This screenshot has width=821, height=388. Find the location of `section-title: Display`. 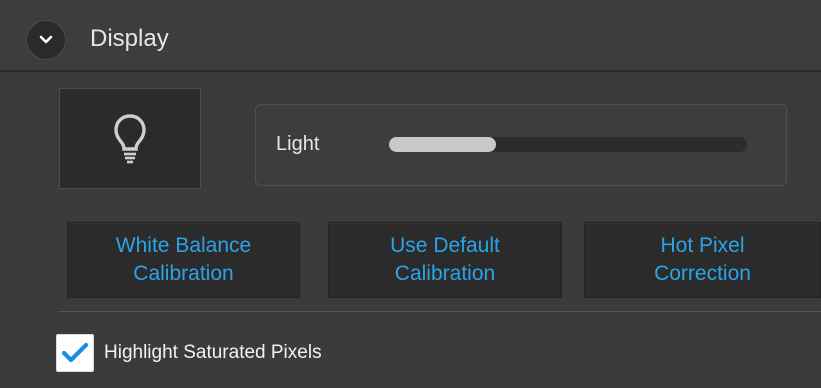

section-title: Display is located at coordinates (129, 38).